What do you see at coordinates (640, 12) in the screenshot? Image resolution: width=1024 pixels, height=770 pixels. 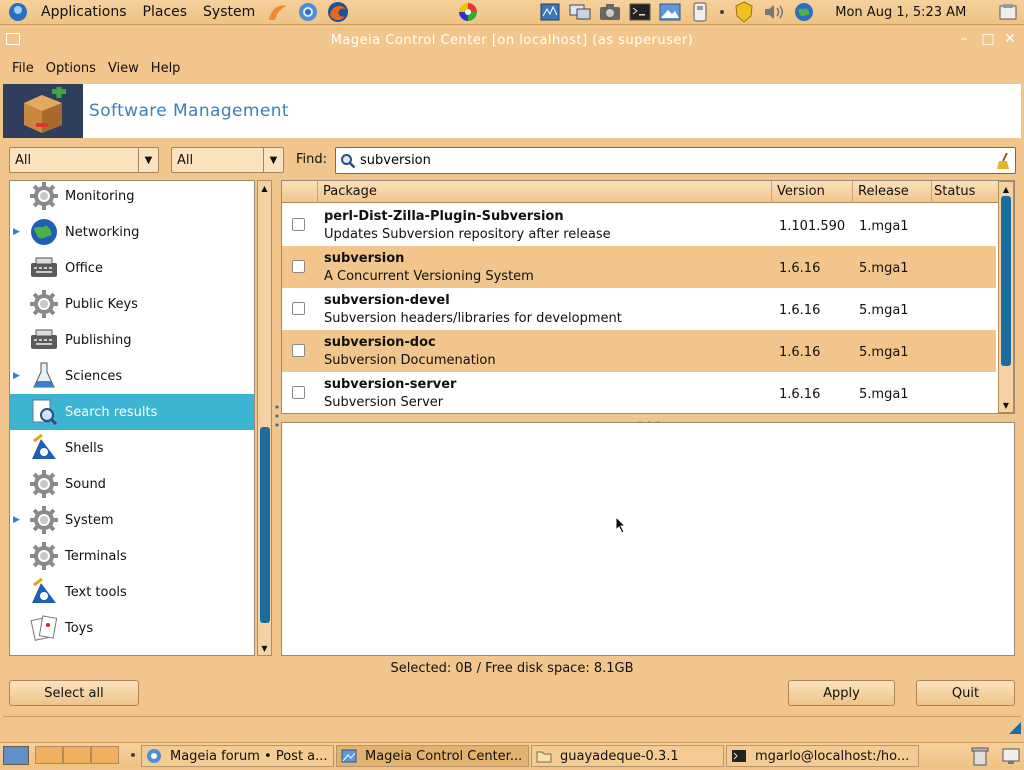 I see `terminal-icon` at bounding box center [640, 12].